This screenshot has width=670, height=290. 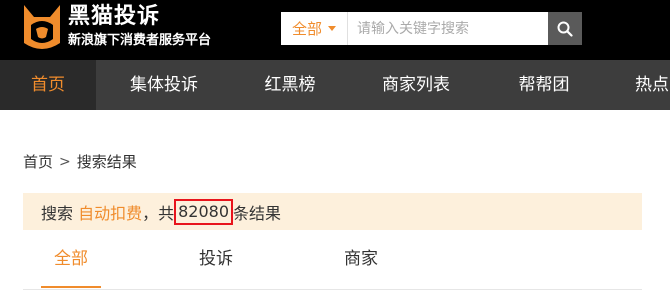 I want to click on result-prefix: 搜索, so click(x=60, y=213).